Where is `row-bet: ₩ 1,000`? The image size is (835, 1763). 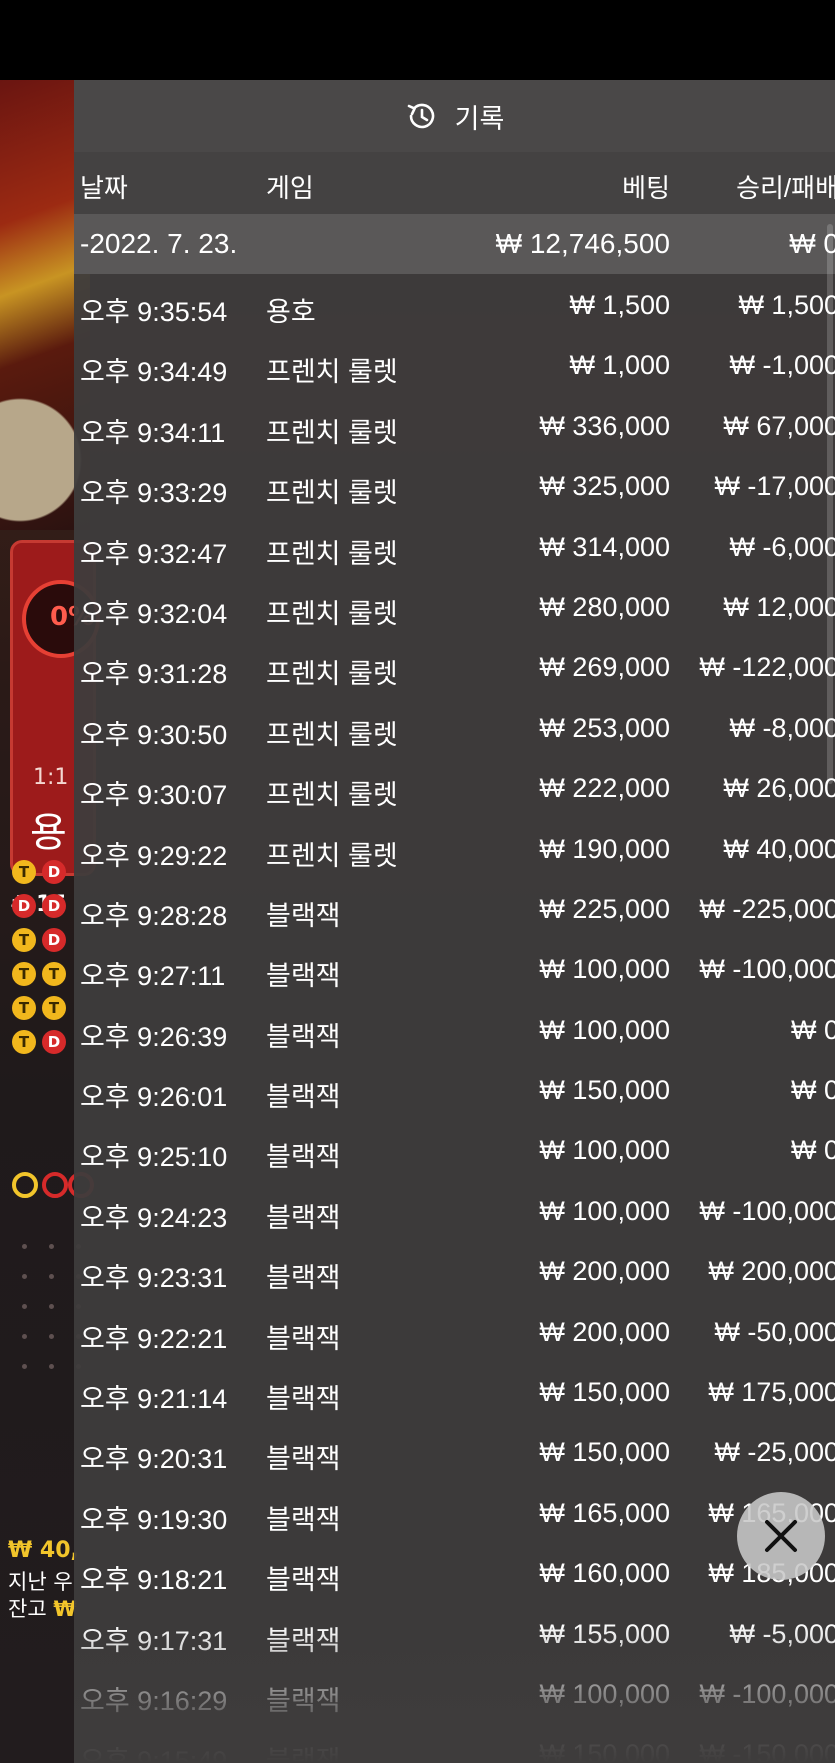 row-bet: ₩ 1,000 is located at coordinates (619, 365).